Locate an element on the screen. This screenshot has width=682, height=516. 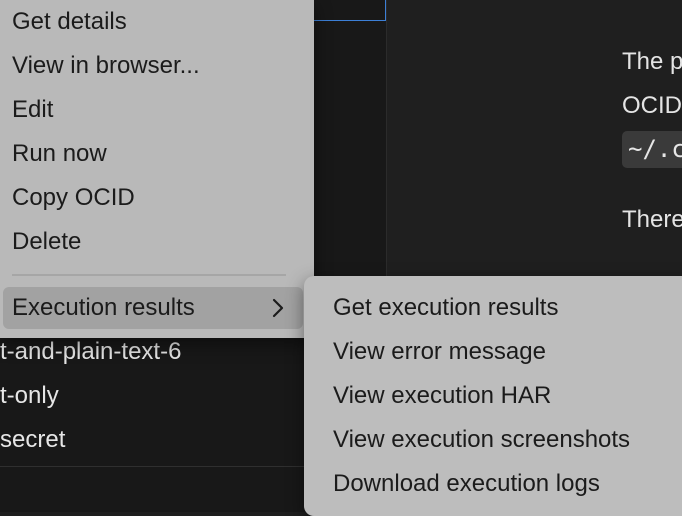
menu-item-copy-ocid: Copy OCID is located at coordinates (73, 198).